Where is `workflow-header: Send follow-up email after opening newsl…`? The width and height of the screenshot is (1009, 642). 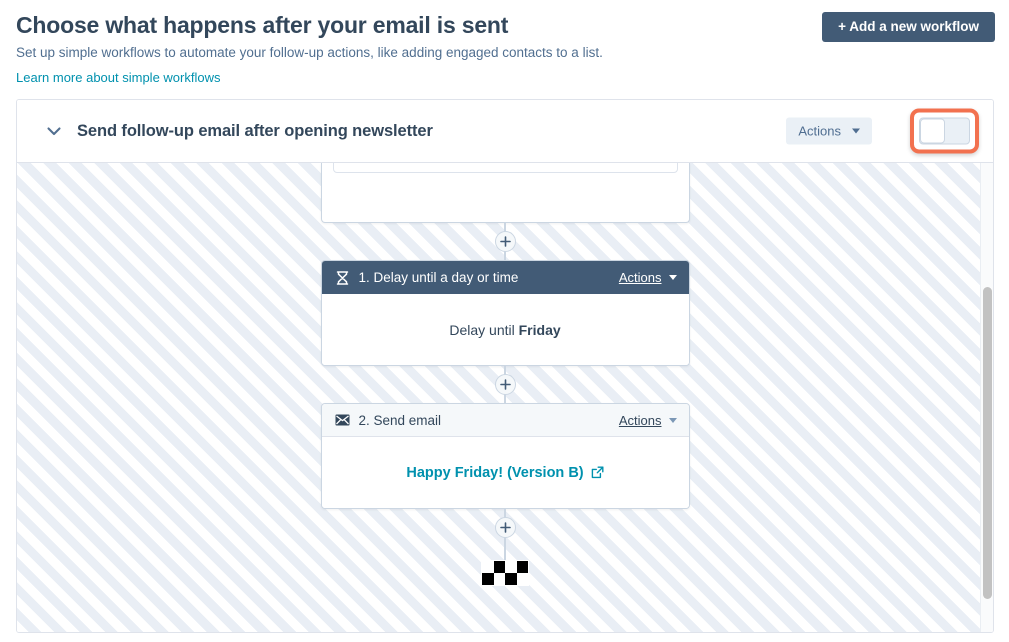 workflow-header: Send follow-up email after opening newsl… is located at coordinates (505, 131).